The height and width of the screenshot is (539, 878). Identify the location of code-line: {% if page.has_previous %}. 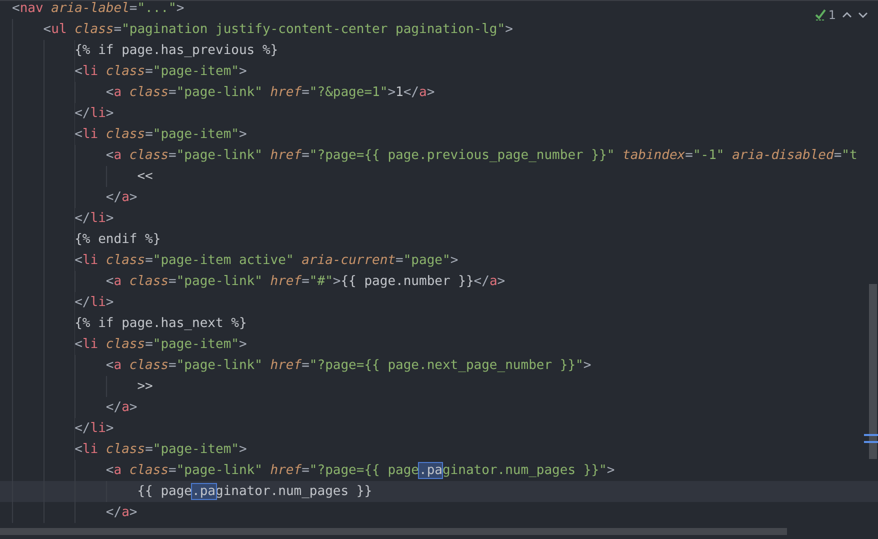
(140, 50).